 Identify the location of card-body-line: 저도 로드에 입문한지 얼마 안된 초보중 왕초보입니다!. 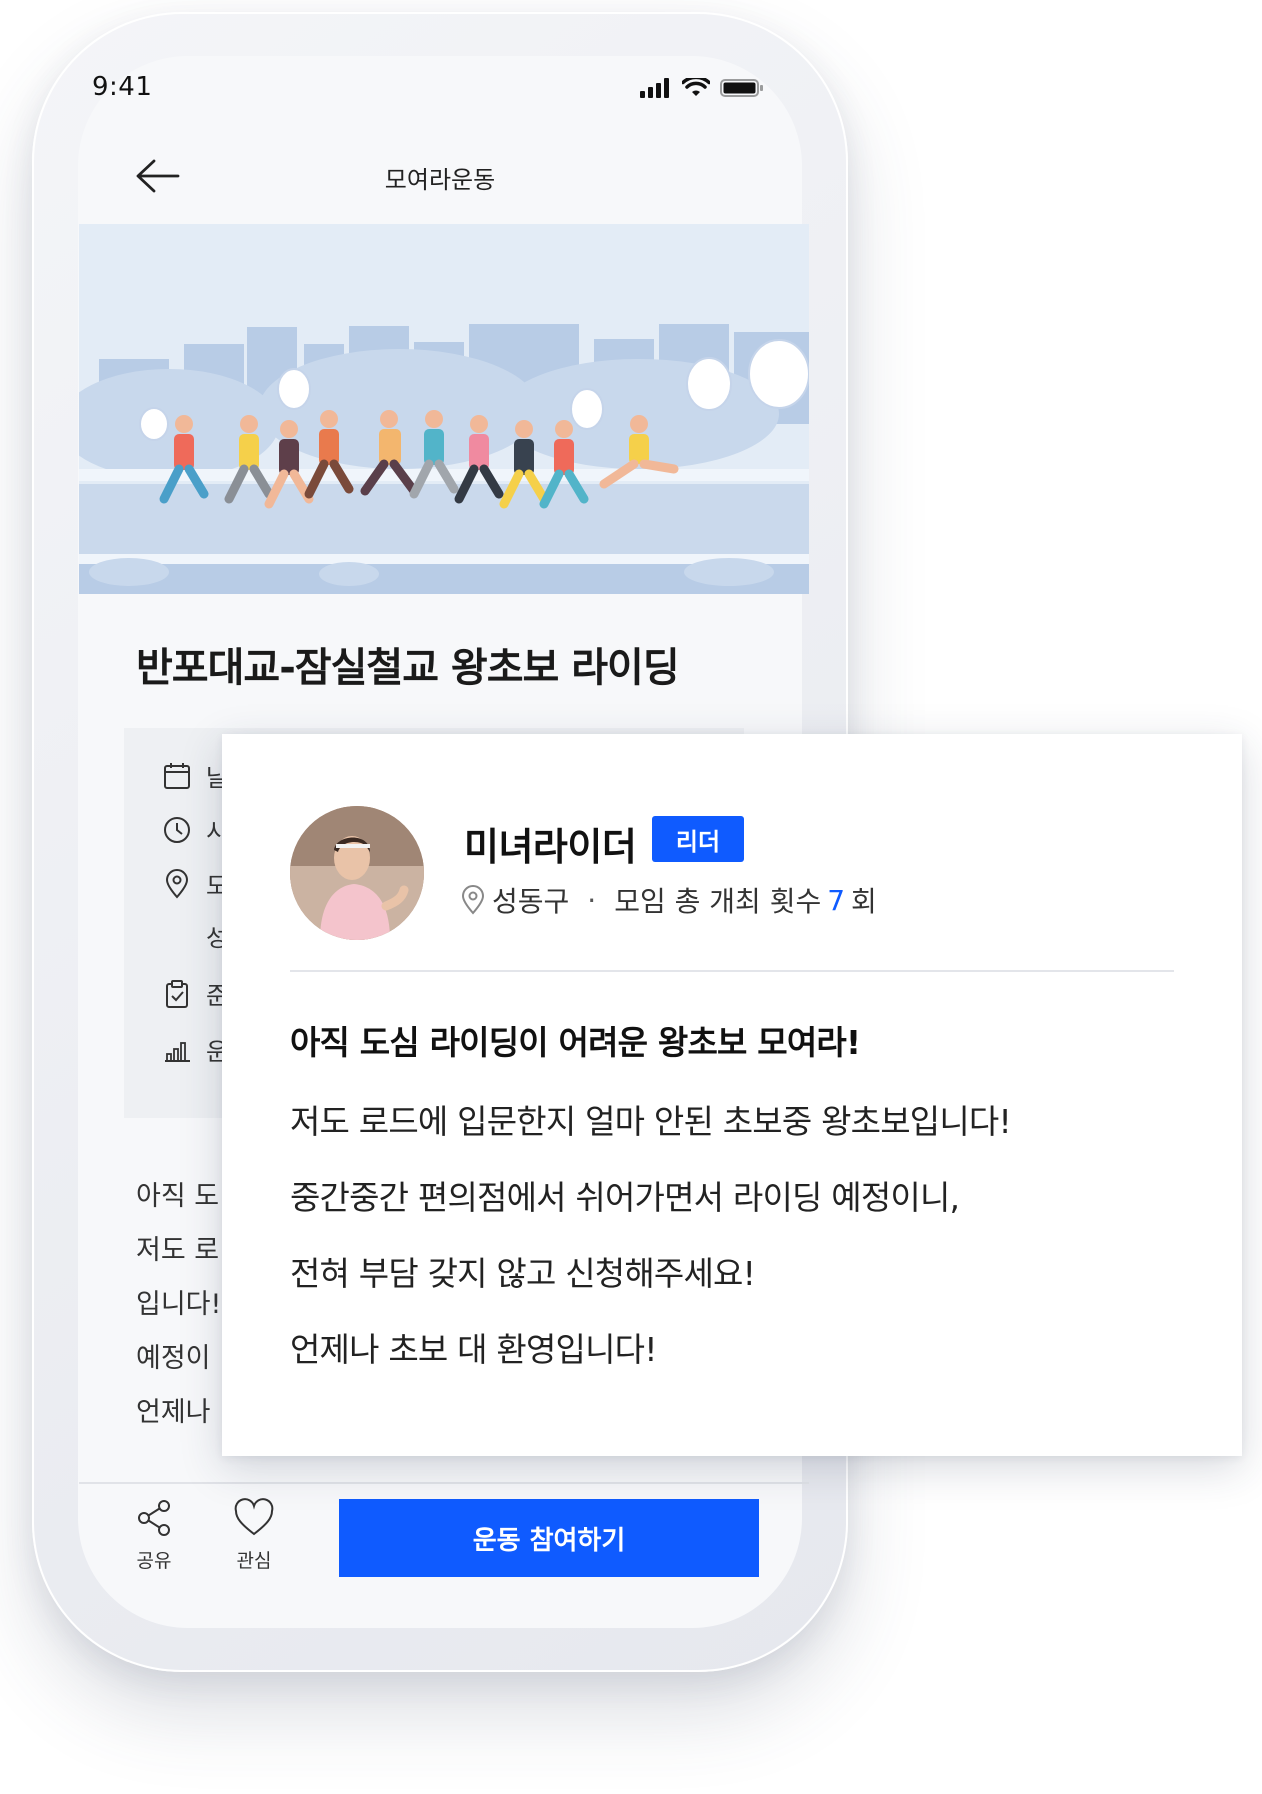
(651, 1121).